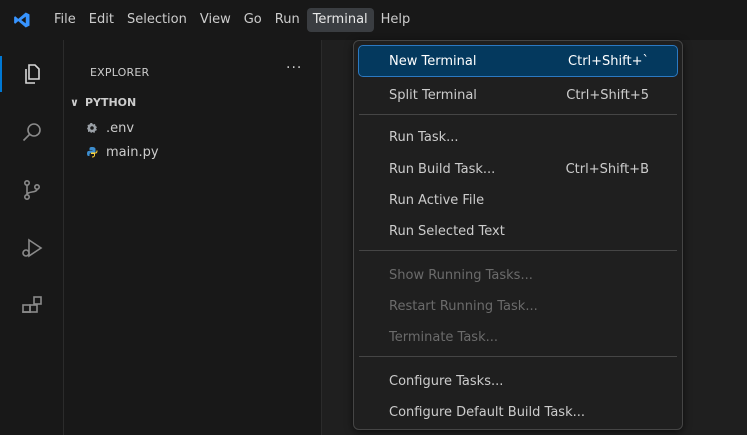 Image resolution: width=747 pixels, height=435 pixels. Describe the element at coordinates (253, 20) in the screenshot. I see `menu-go: Go` at that location.